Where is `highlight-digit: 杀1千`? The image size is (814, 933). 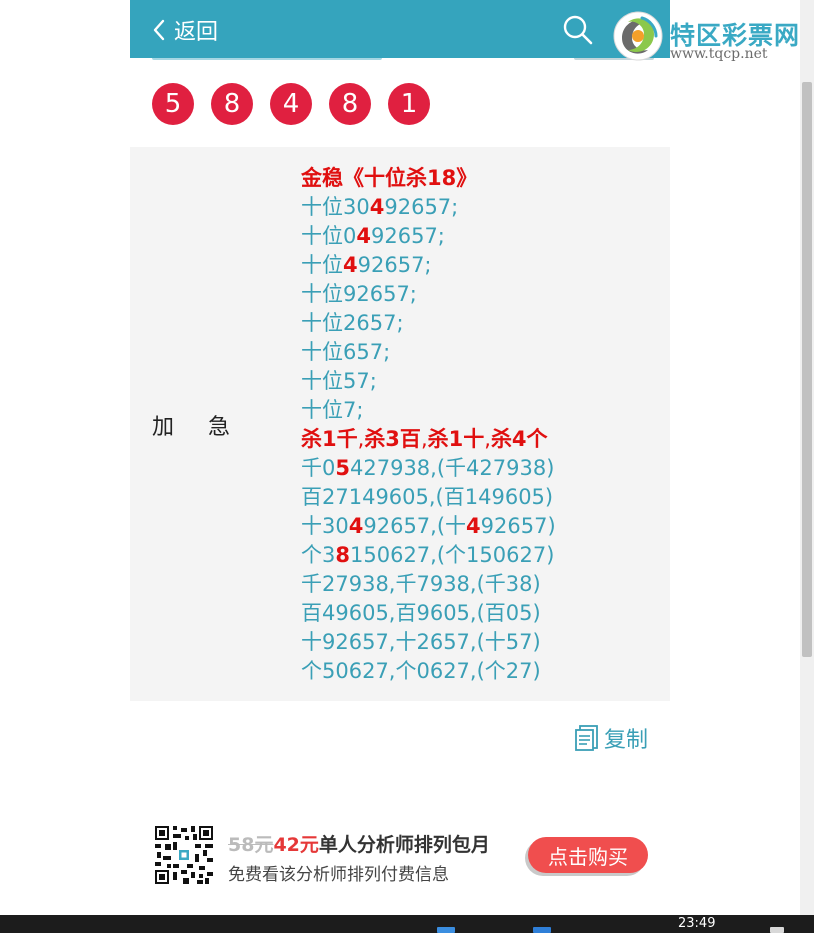 highlight-digit: 杀1千 is located at coordinates (329, 439).